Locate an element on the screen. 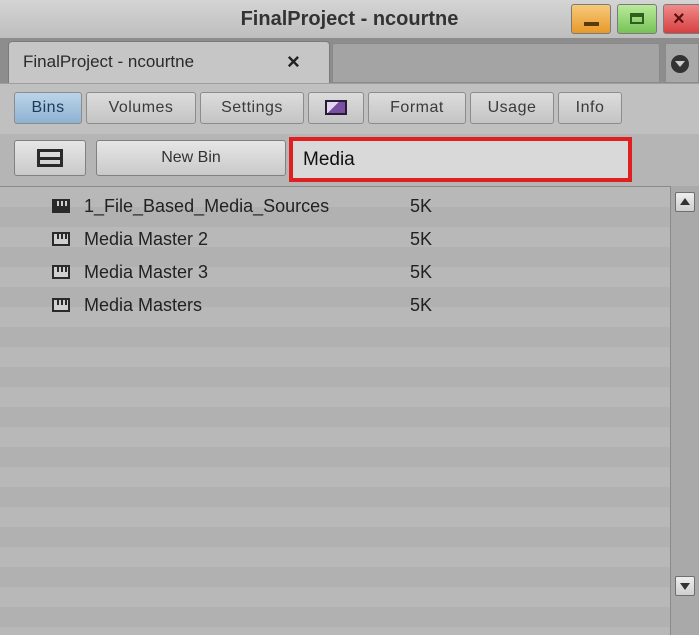 The image size is (699, 635). view-toggle-icon is located at coordinates (50, 158).